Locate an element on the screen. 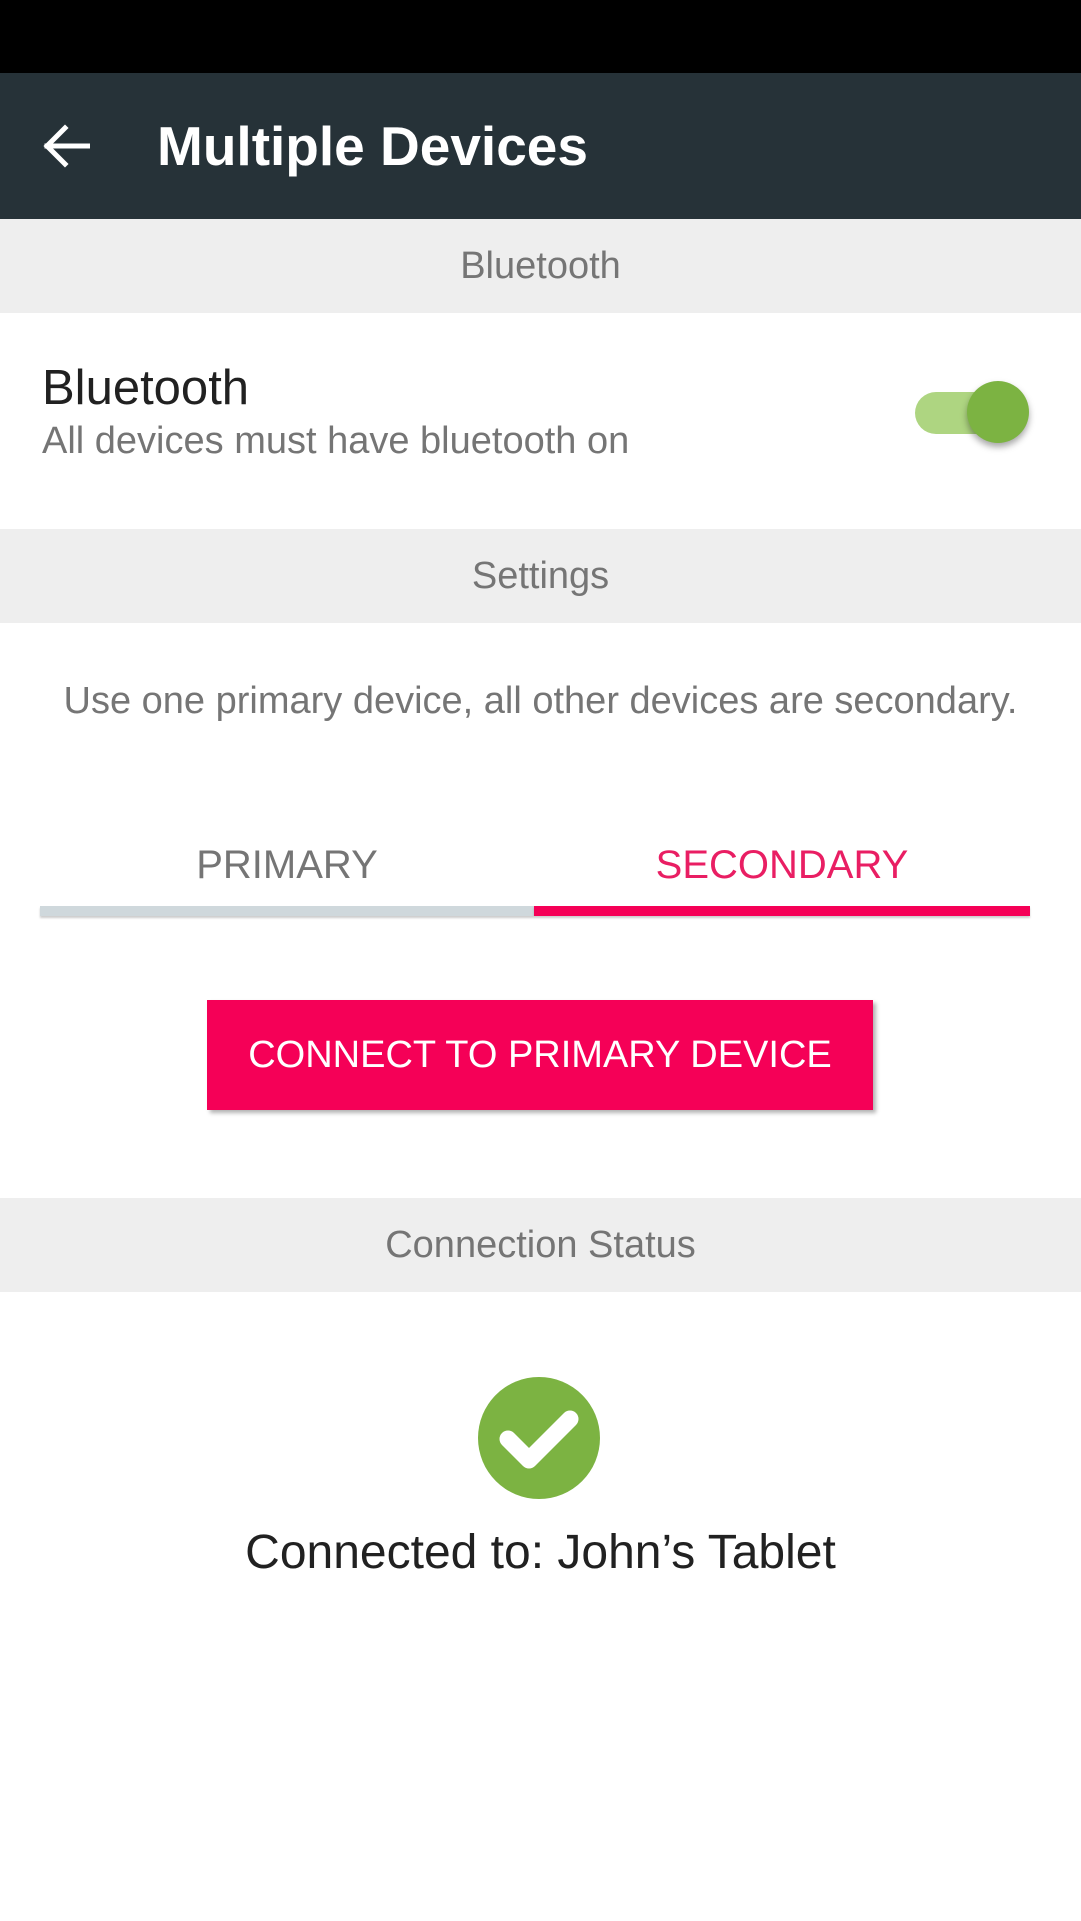 This screenshot has height=1921, width=1081. toggle-thumb is located at coordinates (998, 412).